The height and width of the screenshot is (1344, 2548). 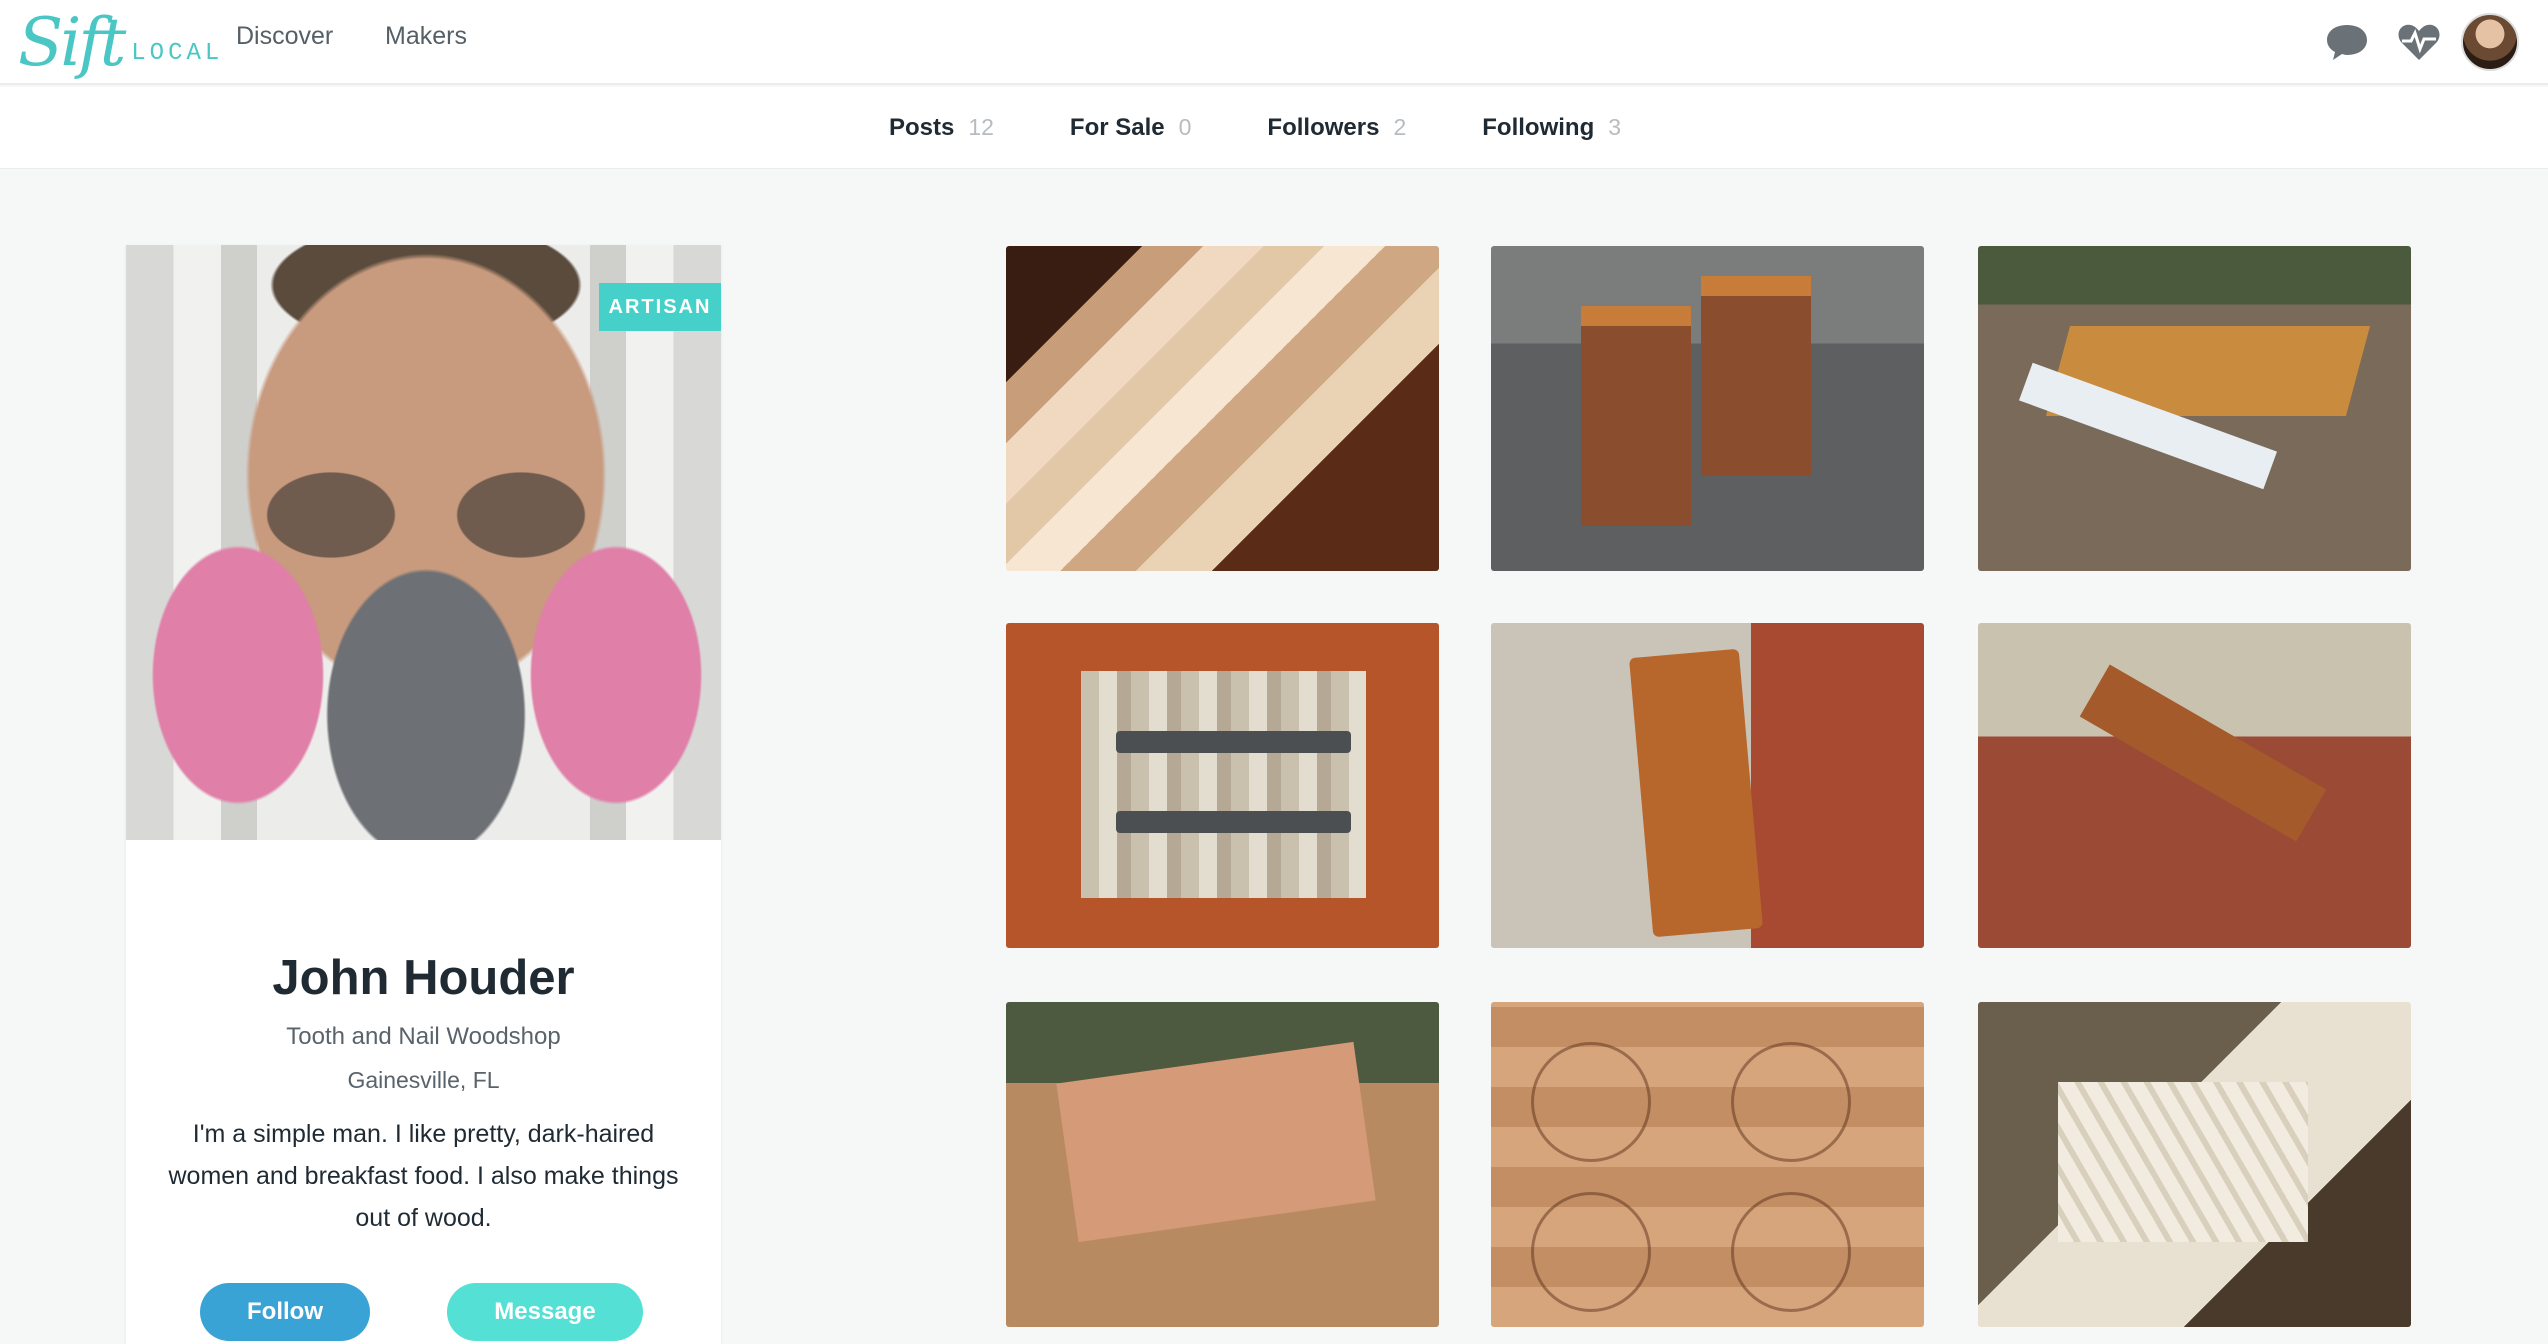 I want to click on tab-for-sale-label: For Sale, so click(x=1117, y=127).